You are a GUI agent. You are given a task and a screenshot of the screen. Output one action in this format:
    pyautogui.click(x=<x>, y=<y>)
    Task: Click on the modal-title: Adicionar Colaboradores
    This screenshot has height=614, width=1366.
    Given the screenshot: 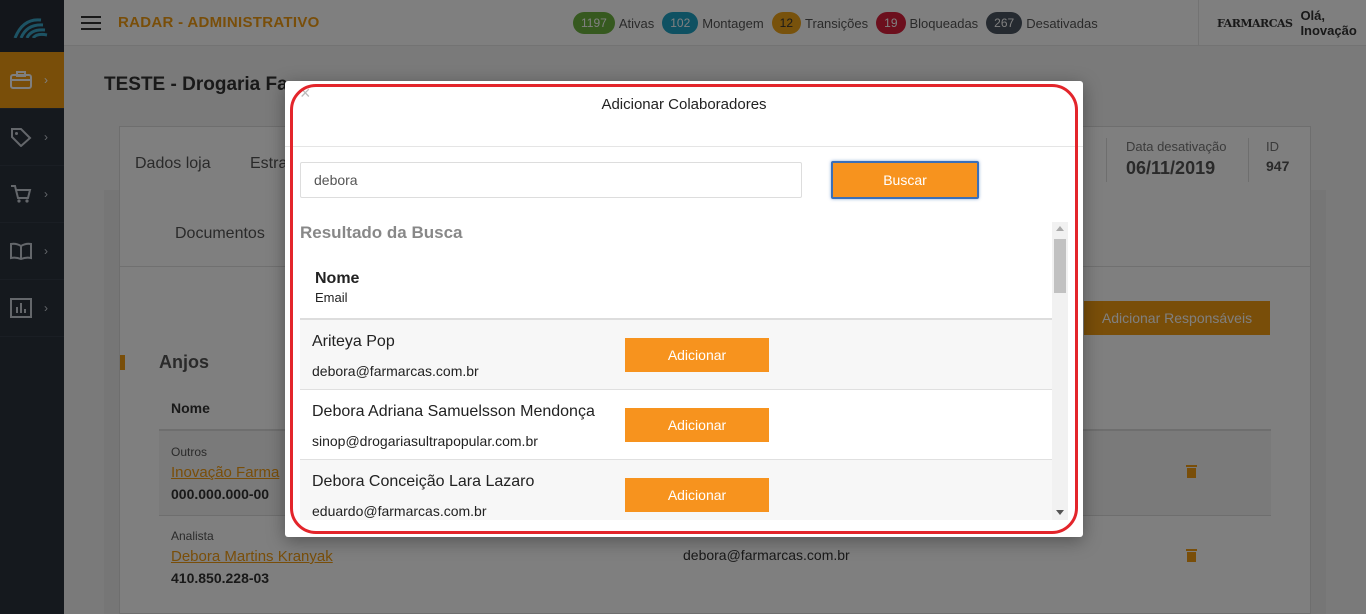 What is the action you would take?
    pyautogui.click(x=684, y=104)
    